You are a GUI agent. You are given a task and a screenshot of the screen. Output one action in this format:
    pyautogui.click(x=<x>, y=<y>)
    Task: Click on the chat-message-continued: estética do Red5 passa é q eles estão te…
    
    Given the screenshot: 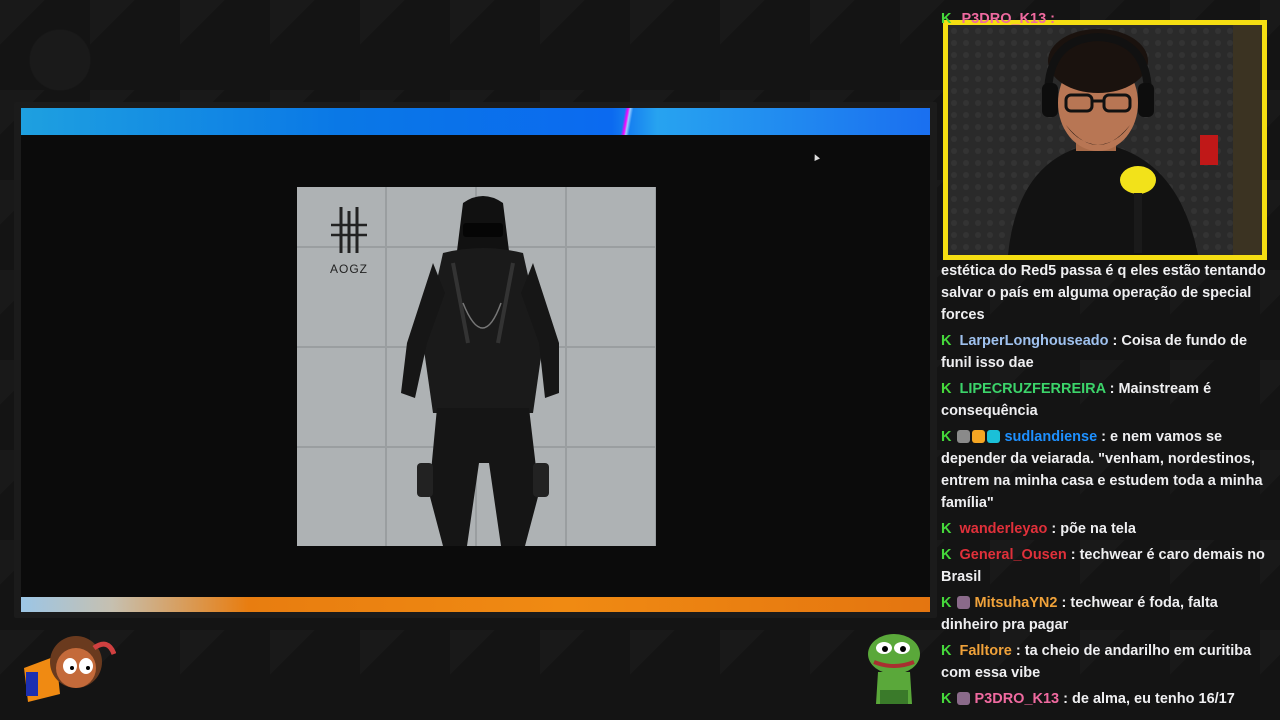 What is the action you would take?
    pyautogui.click(x=1107, y=293)
    